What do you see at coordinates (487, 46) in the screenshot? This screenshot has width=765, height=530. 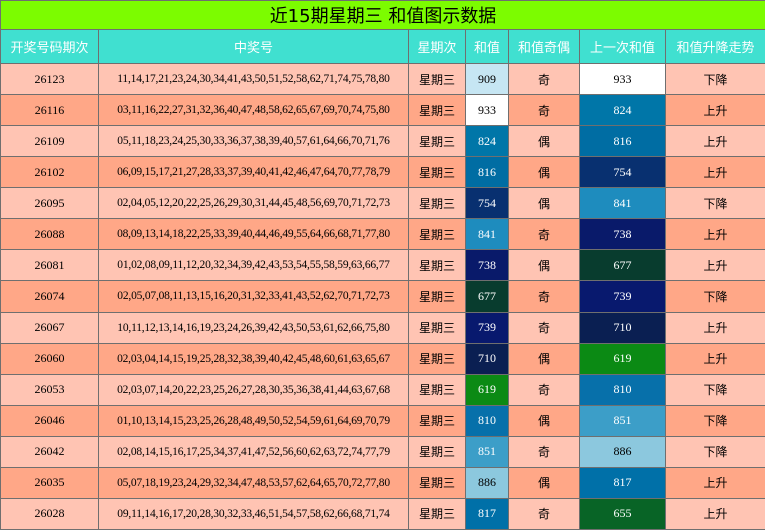 I see `header-sum: 和值` at bounding box center [487, 46].